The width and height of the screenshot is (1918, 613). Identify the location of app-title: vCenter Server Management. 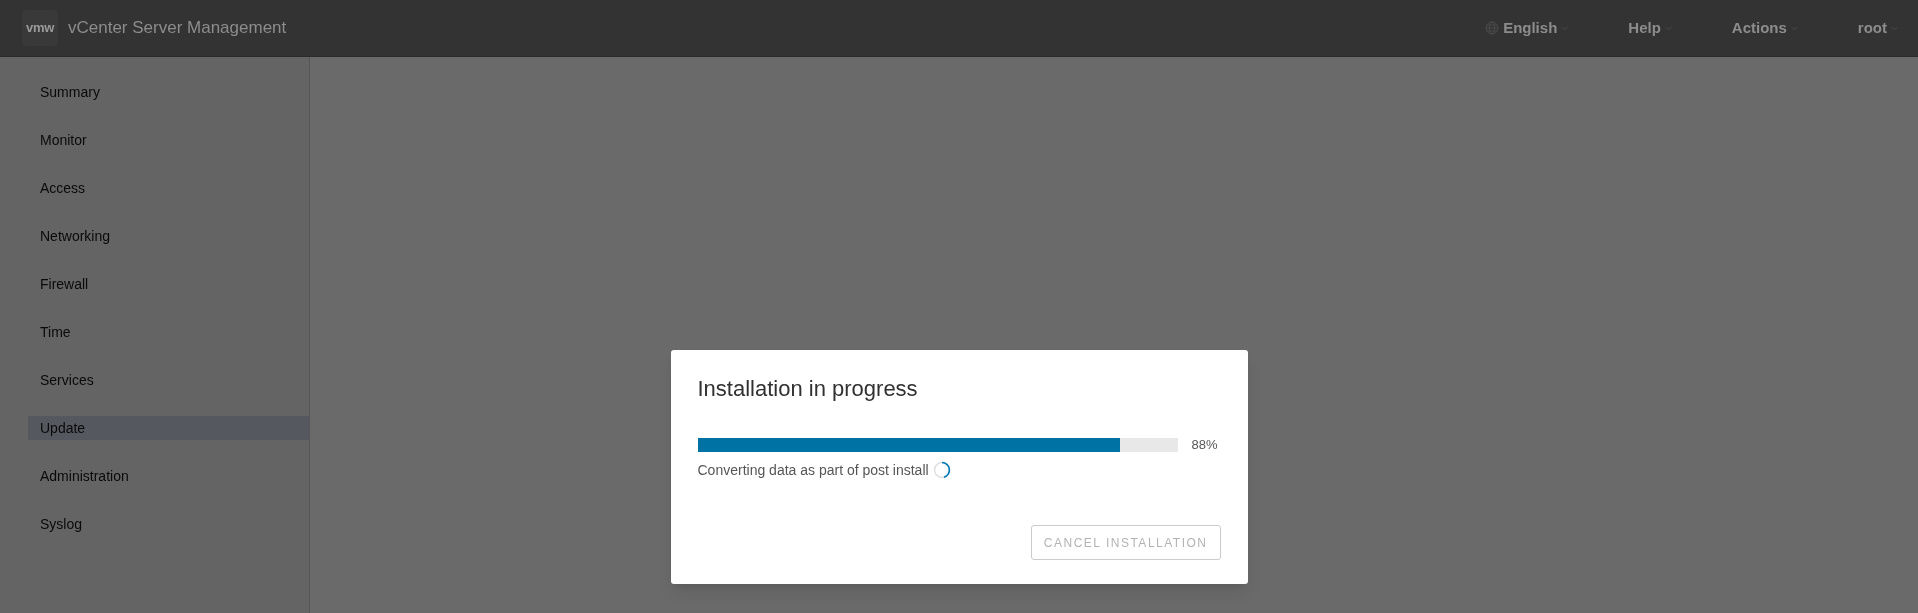
(177, 28).